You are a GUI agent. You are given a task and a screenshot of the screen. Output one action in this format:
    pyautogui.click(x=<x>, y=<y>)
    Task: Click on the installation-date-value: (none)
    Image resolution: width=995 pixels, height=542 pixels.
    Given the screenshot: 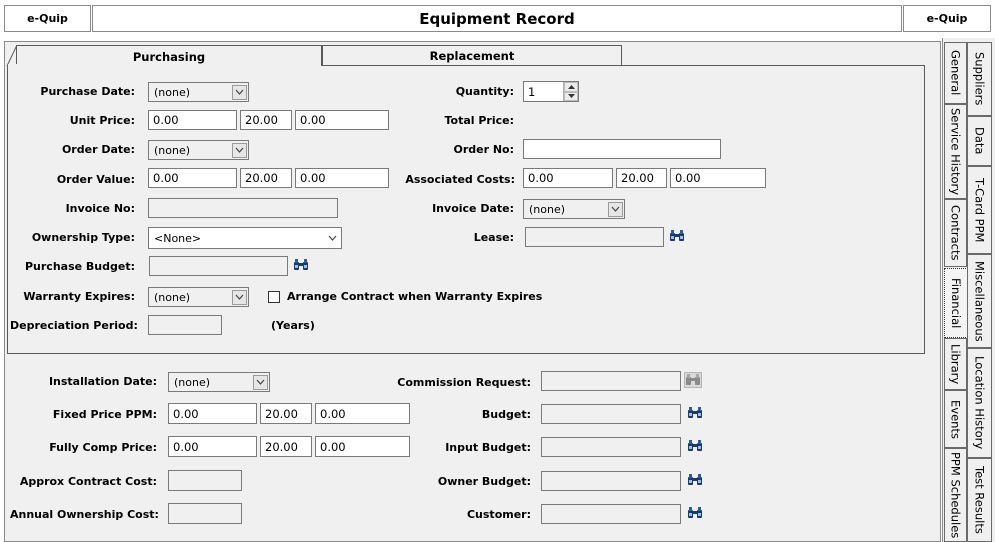 What is the action you would take?
    pyautogui.click(x=192, y=382)
    